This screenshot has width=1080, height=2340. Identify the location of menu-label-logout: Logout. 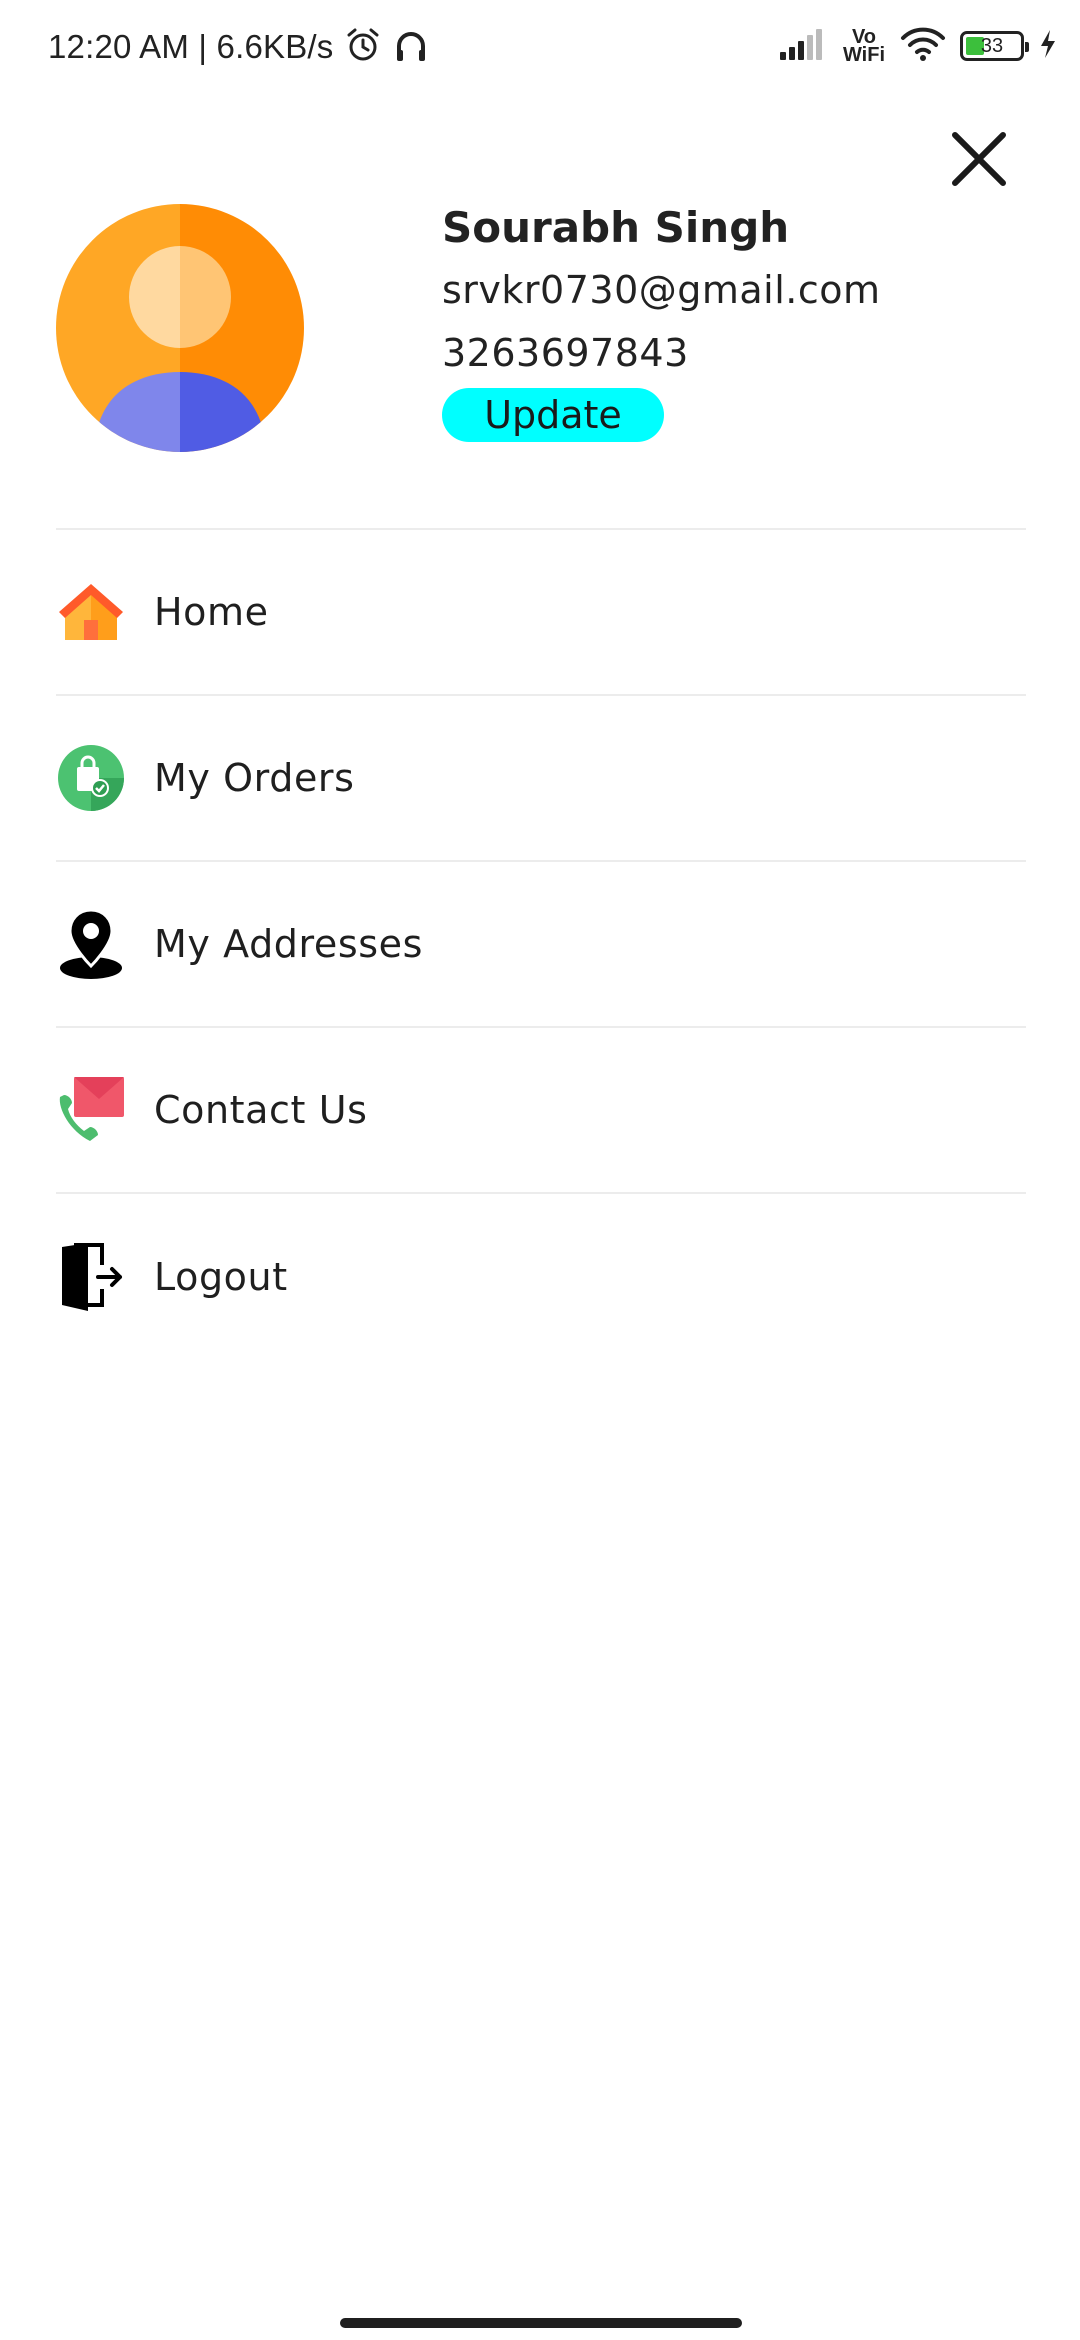
(221, 1277).